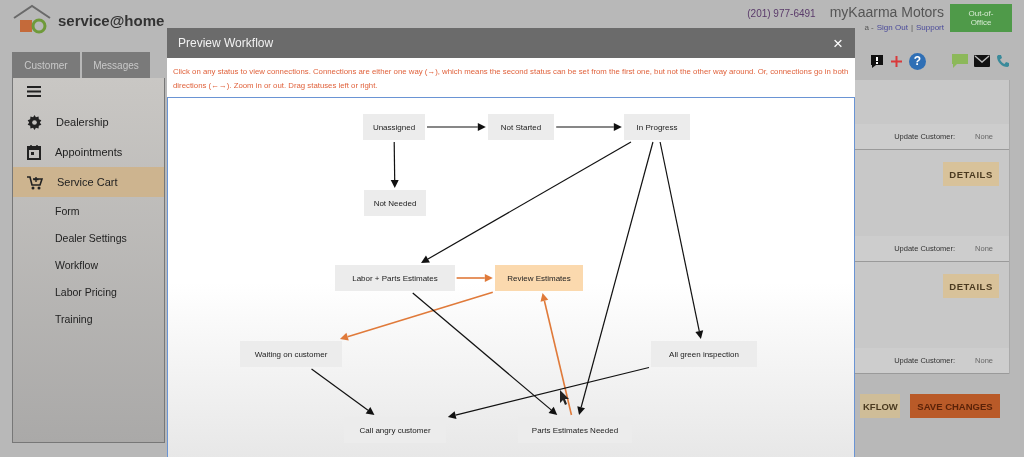 The width and height of the screenshot is (1024, 457). Describe the element at coordinates (35, 182) in the screenshot. I see `cart-icon` at that location.